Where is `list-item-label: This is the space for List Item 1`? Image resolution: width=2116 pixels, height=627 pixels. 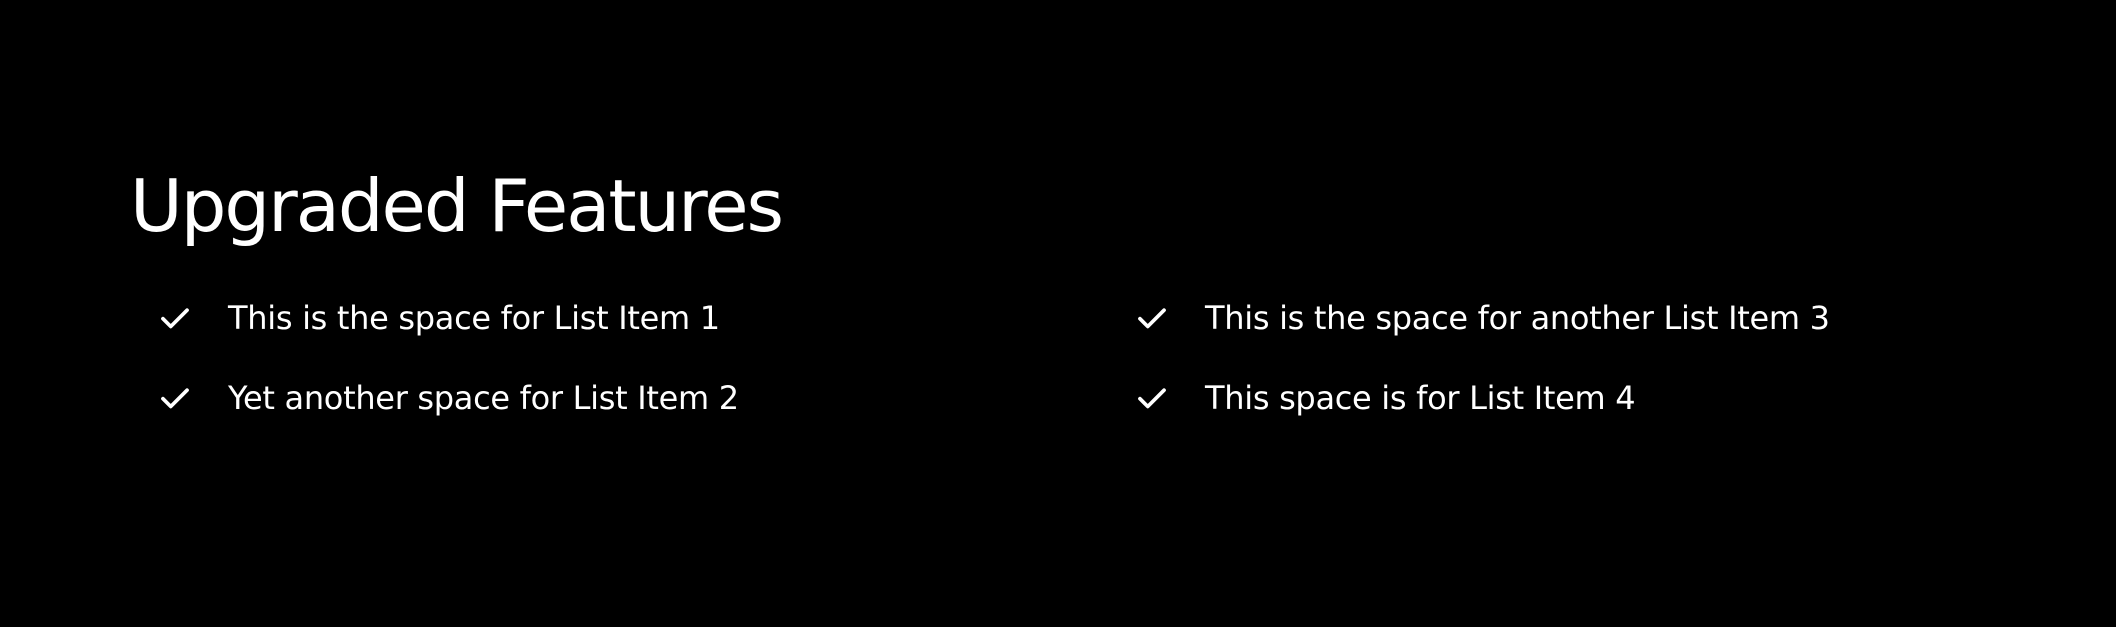
list-item-label: This is the space for List Item 1 is located at coordinates (474, 318).